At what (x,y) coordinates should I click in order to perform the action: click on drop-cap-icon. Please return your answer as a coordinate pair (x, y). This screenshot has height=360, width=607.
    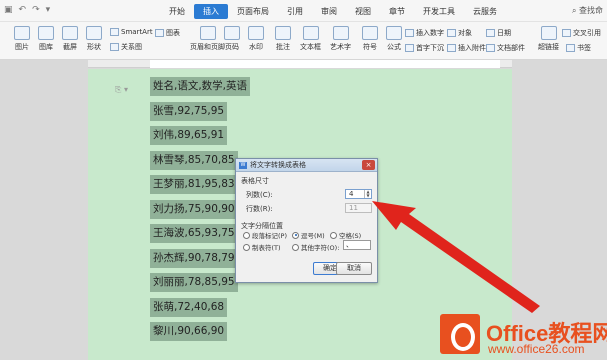
    Looking at the image, I should click on (409, 48).